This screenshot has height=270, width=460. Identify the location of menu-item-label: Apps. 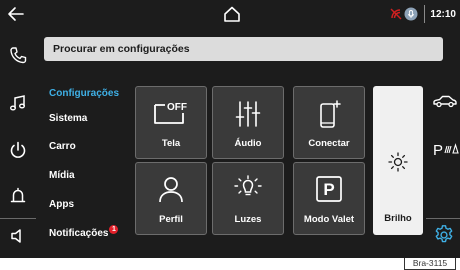
(61, 204).